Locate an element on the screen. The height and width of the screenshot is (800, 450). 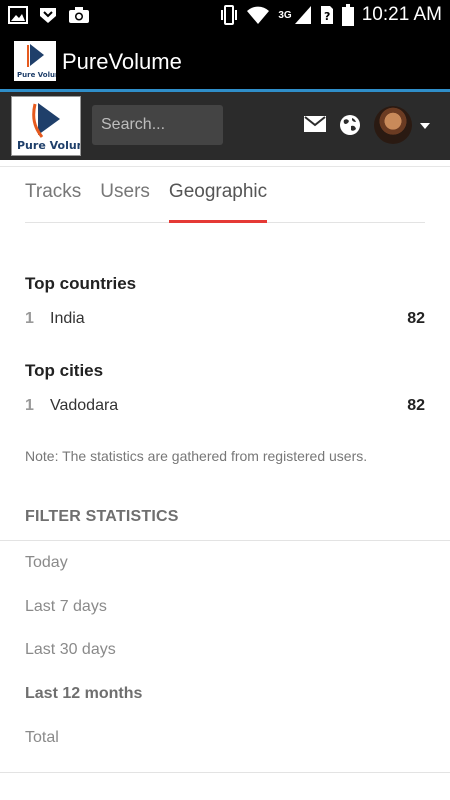
tab-tracks: Tracks is located at coordinates (53, 200).